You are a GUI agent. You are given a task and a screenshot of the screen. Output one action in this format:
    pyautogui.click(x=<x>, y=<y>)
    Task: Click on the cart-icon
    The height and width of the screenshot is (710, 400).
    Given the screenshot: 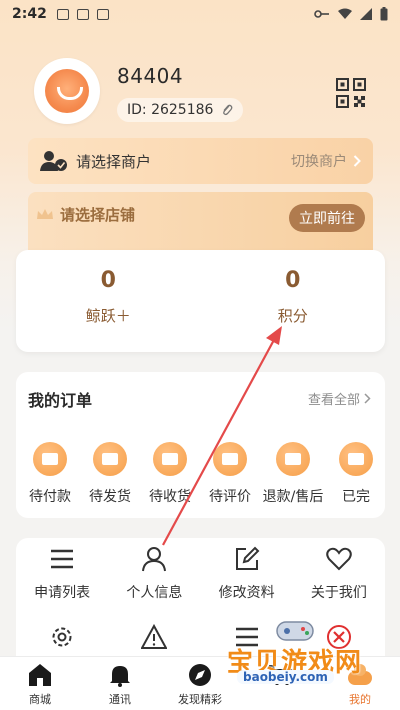 What is the action you would take?
    pyautogui.click(x=281, y=675)
    